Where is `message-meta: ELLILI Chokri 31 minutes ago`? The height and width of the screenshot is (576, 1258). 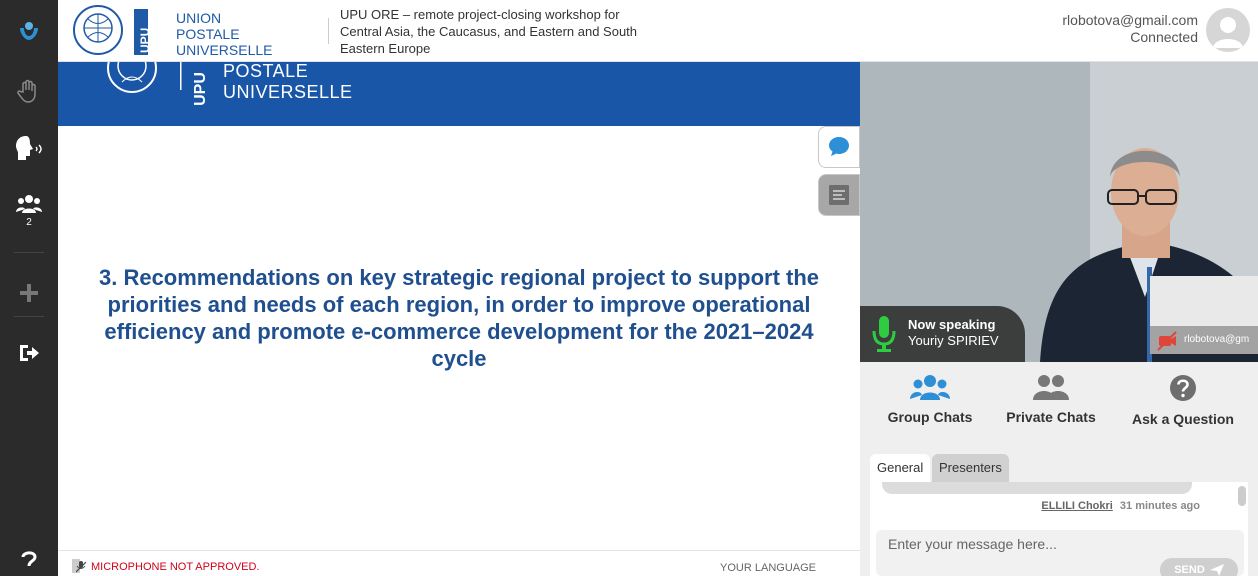 message-meta: ELLILI Chokri 31 minutes ago is located at coordinates (1035, 506).